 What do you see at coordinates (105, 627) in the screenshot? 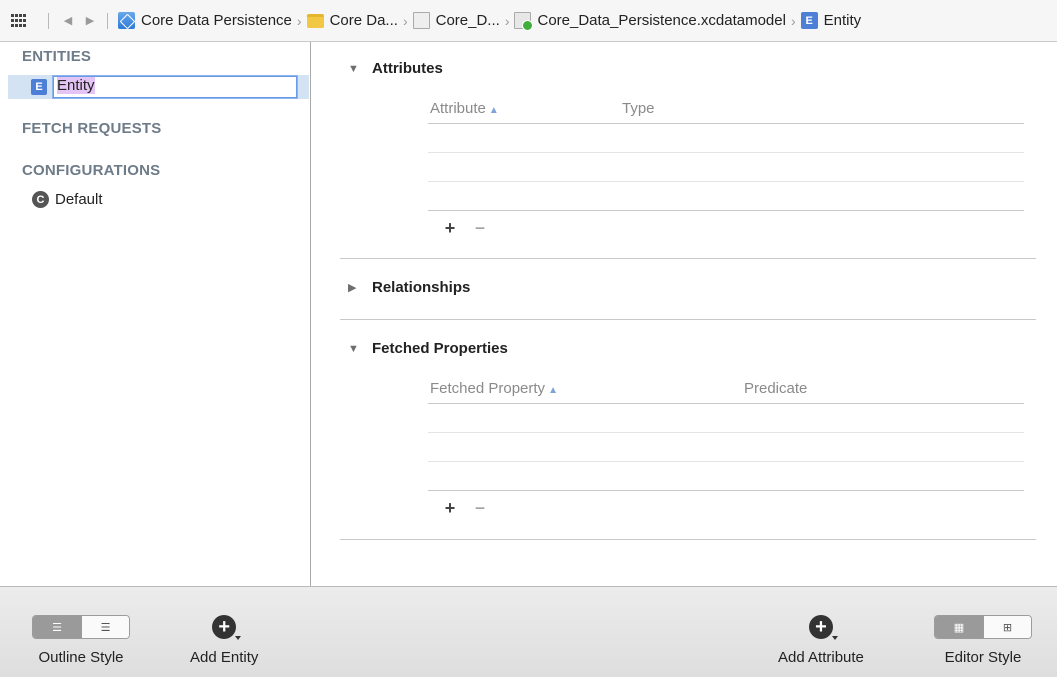
I see `hierarchy-list-icon: ☰` at bounding box center [105, 627].